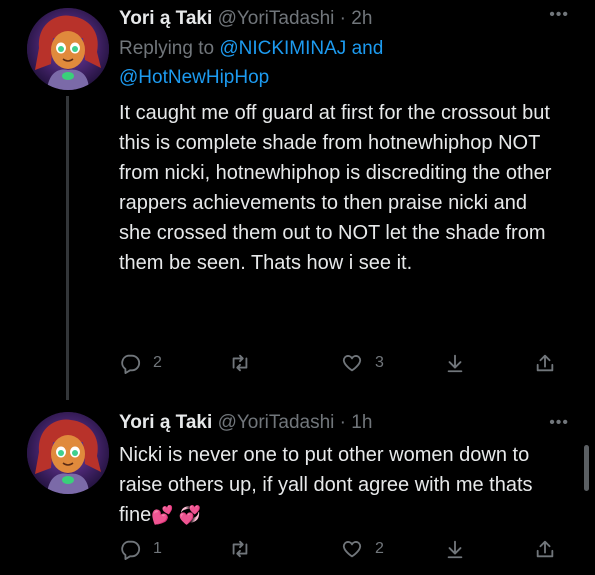  I want to click on tweet-header: Yori ą Taki @YoriTadashi · 2h, so click(337, 19).